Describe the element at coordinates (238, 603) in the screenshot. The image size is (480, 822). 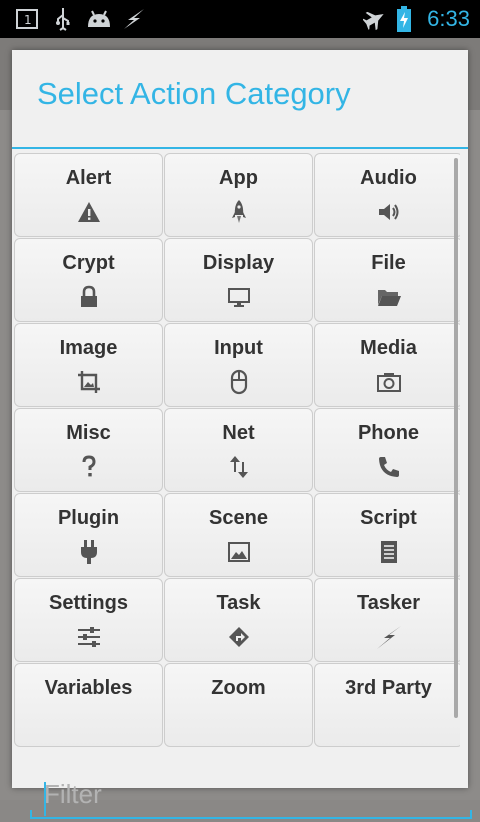
I see `category-label: Task` at that location.